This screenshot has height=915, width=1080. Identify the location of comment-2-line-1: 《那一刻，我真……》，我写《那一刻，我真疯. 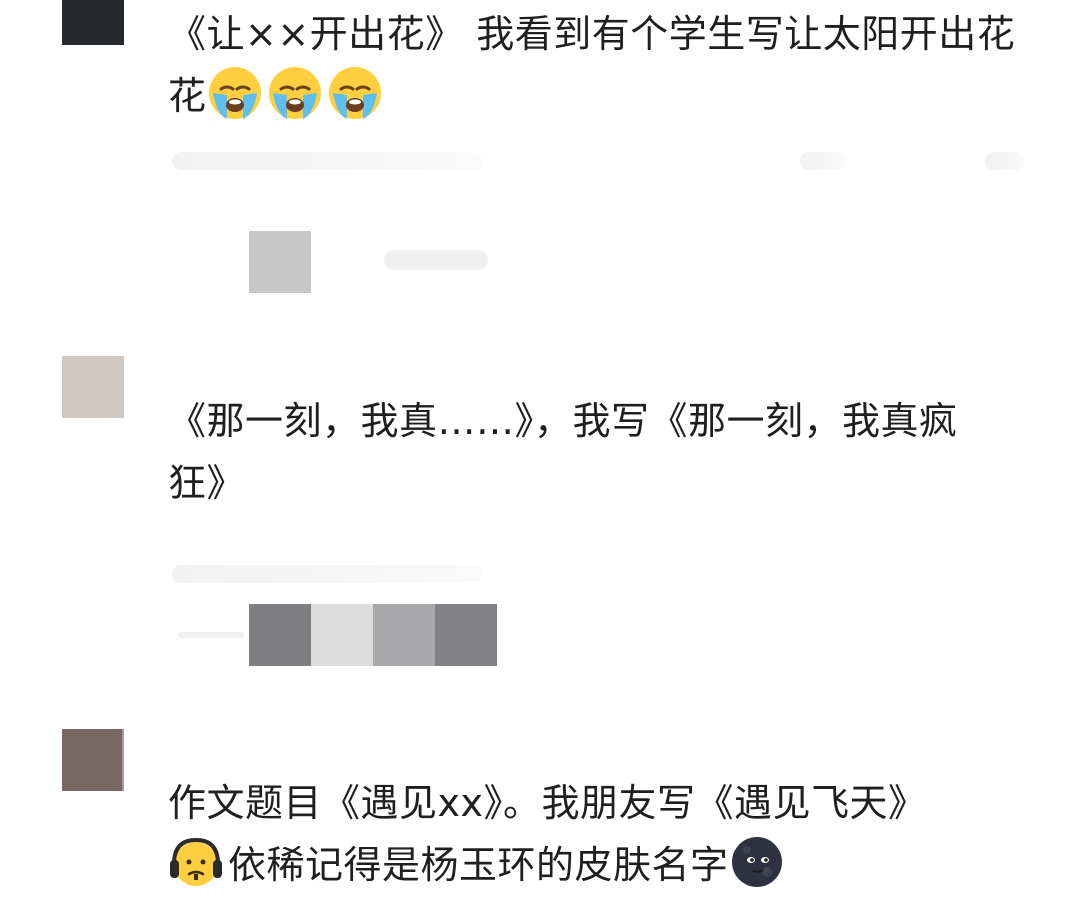
(563, 421).